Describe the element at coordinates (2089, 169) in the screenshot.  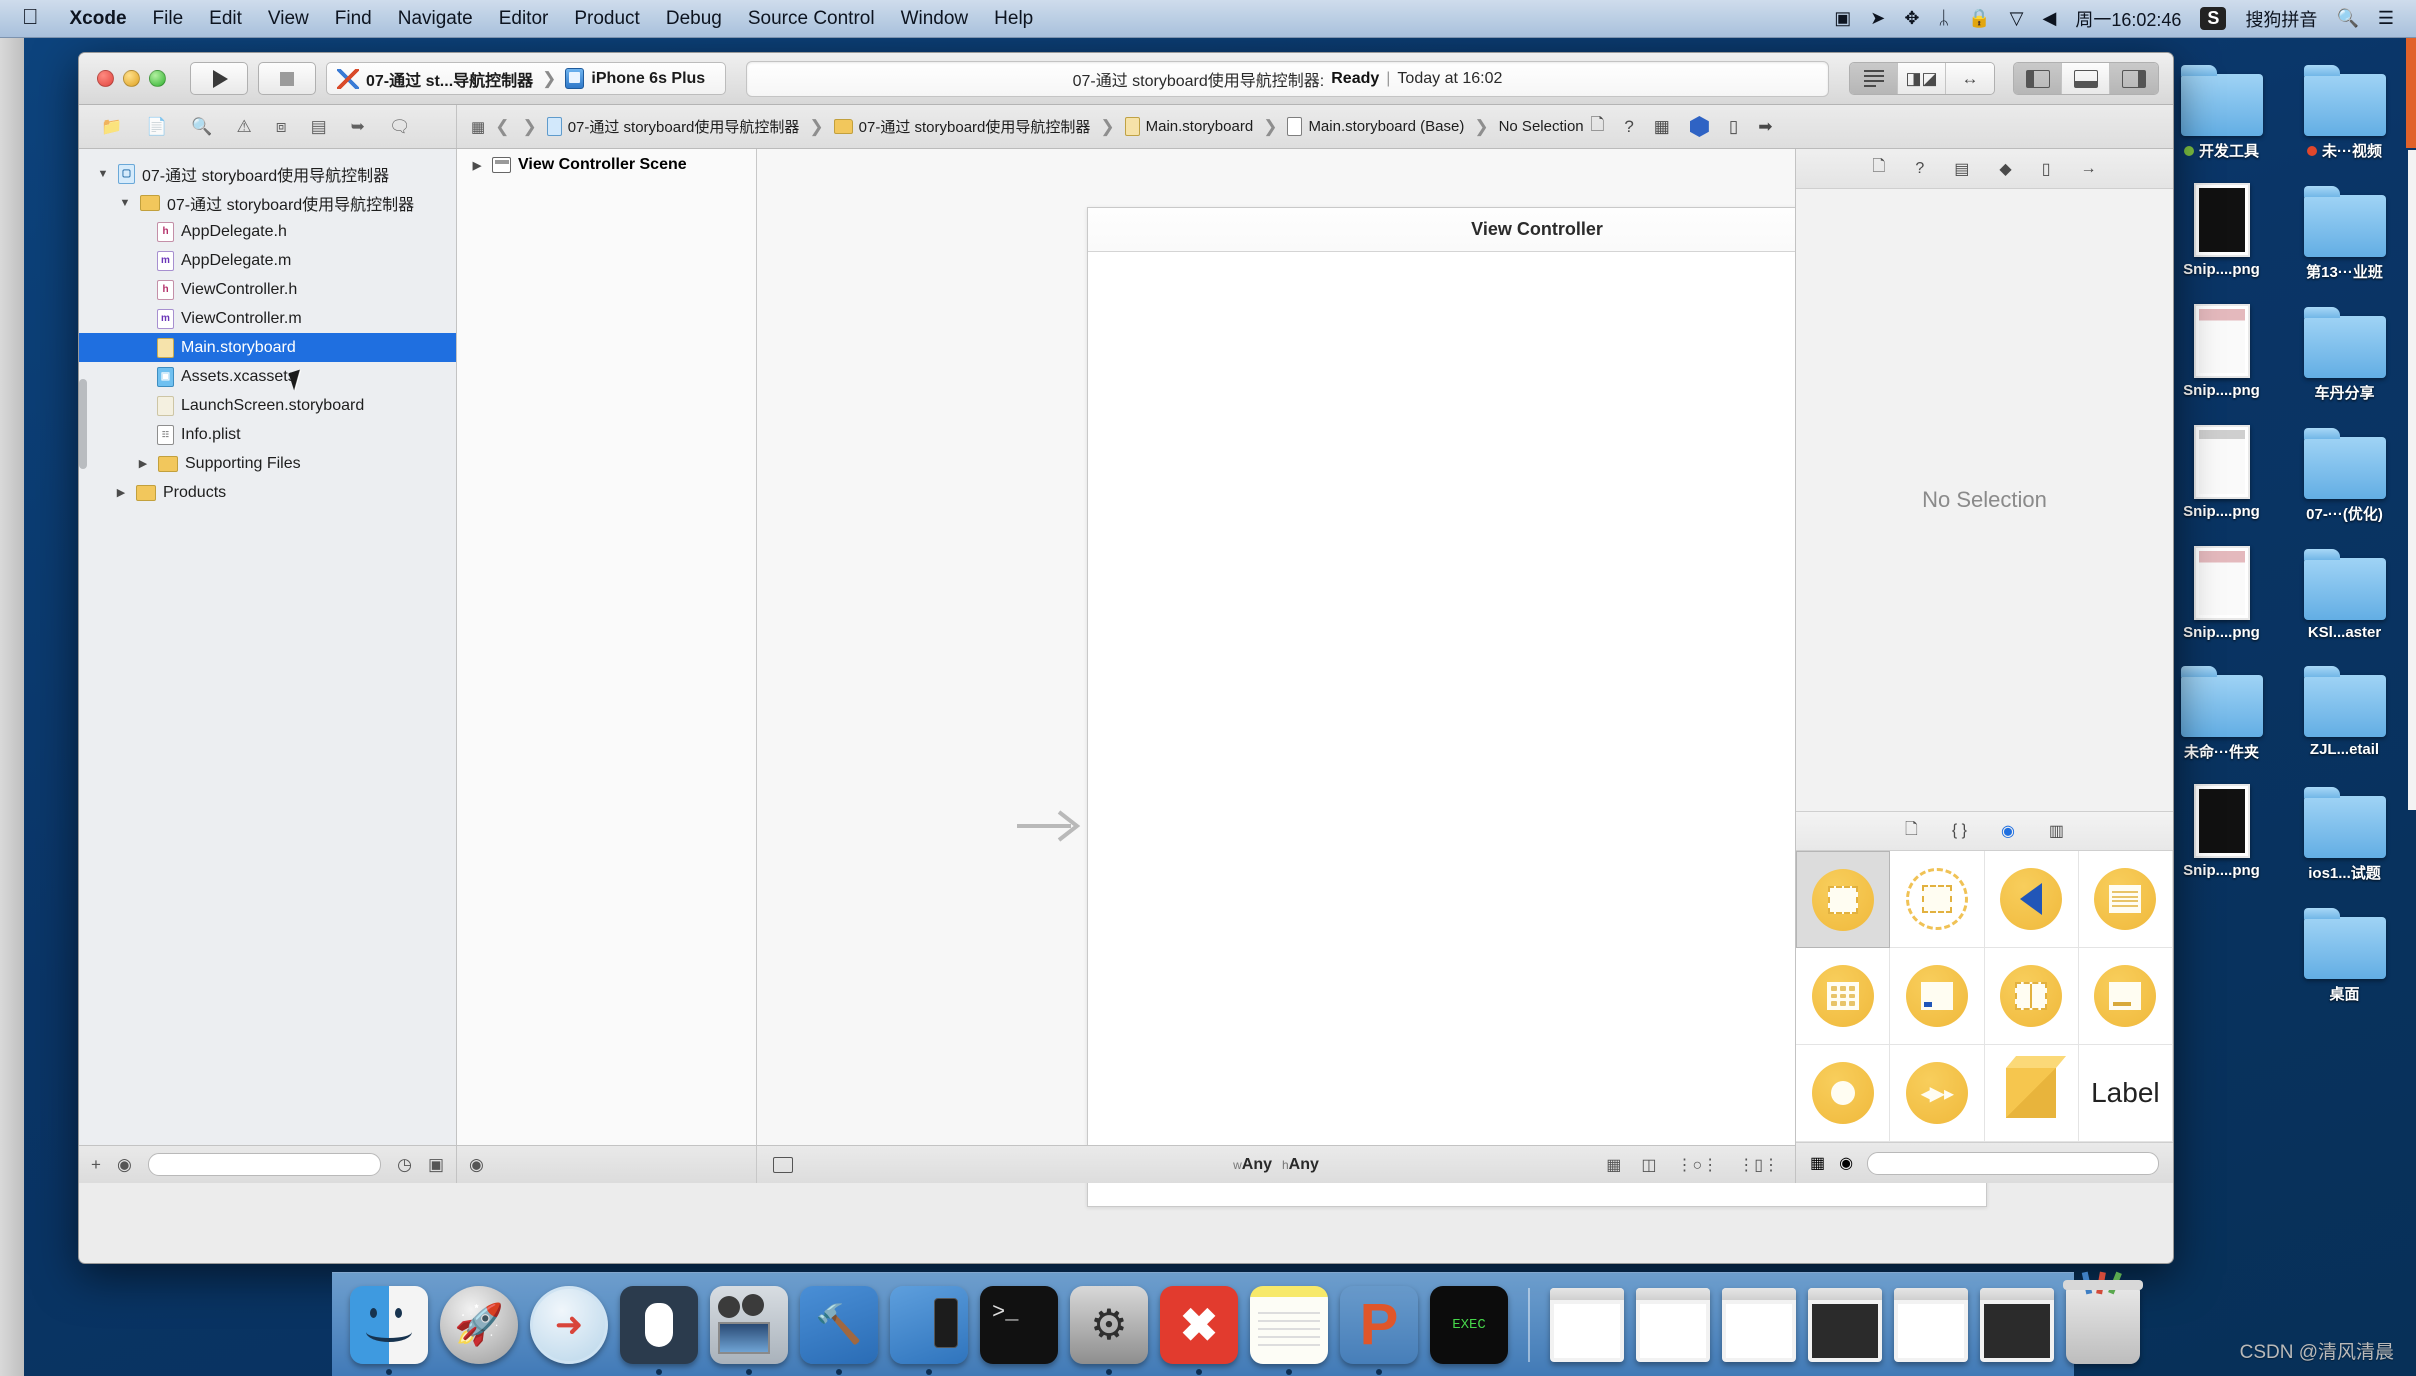
I see `connections-inspector-tab: →` at that location.